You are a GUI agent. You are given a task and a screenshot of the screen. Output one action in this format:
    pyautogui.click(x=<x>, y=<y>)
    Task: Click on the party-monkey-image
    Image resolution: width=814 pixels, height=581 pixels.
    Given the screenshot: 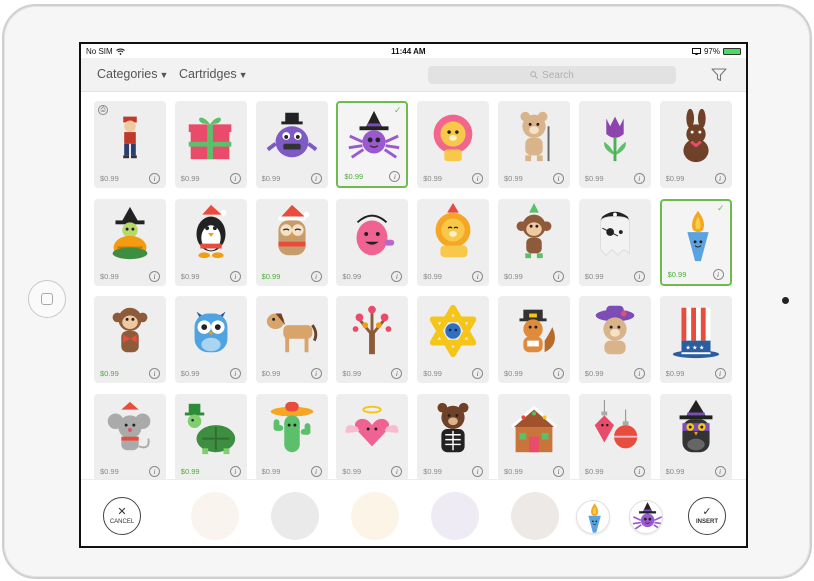 What is the action you would take?
    pyautogui.click(x=534, y=230)
    